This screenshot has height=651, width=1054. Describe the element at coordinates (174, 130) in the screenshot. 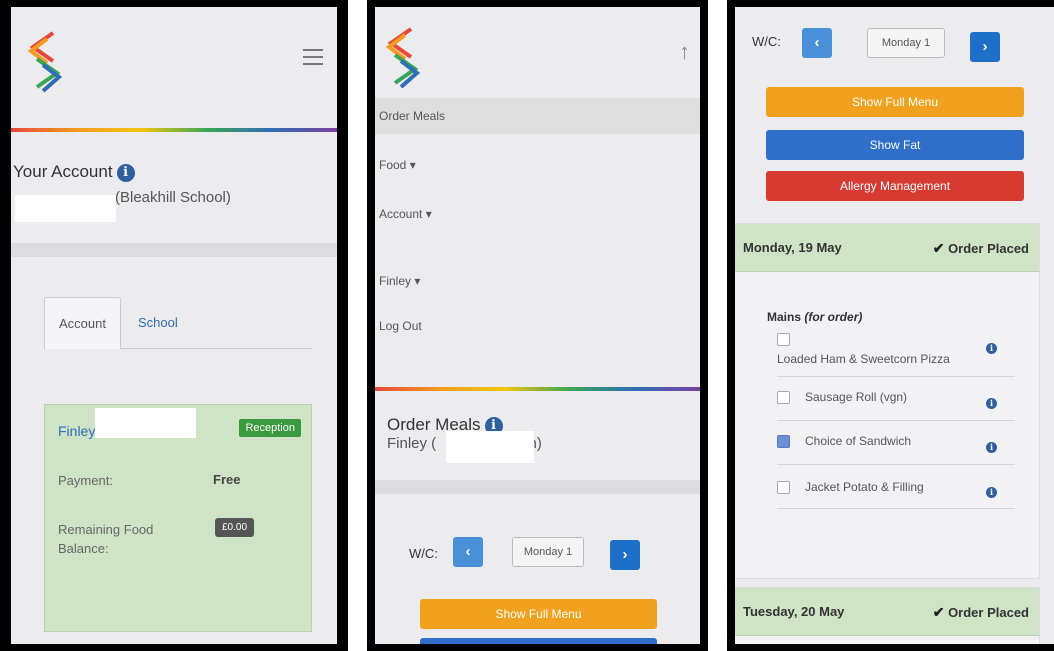

I see `header-rainbow-divider` at that location.